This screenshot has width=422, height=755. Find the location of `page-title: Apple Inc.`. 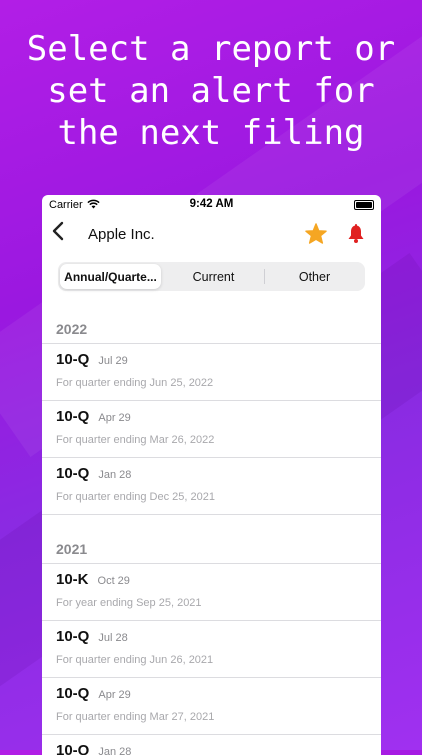

page-title: Apple Inc. is located at coordinates (121, 234).